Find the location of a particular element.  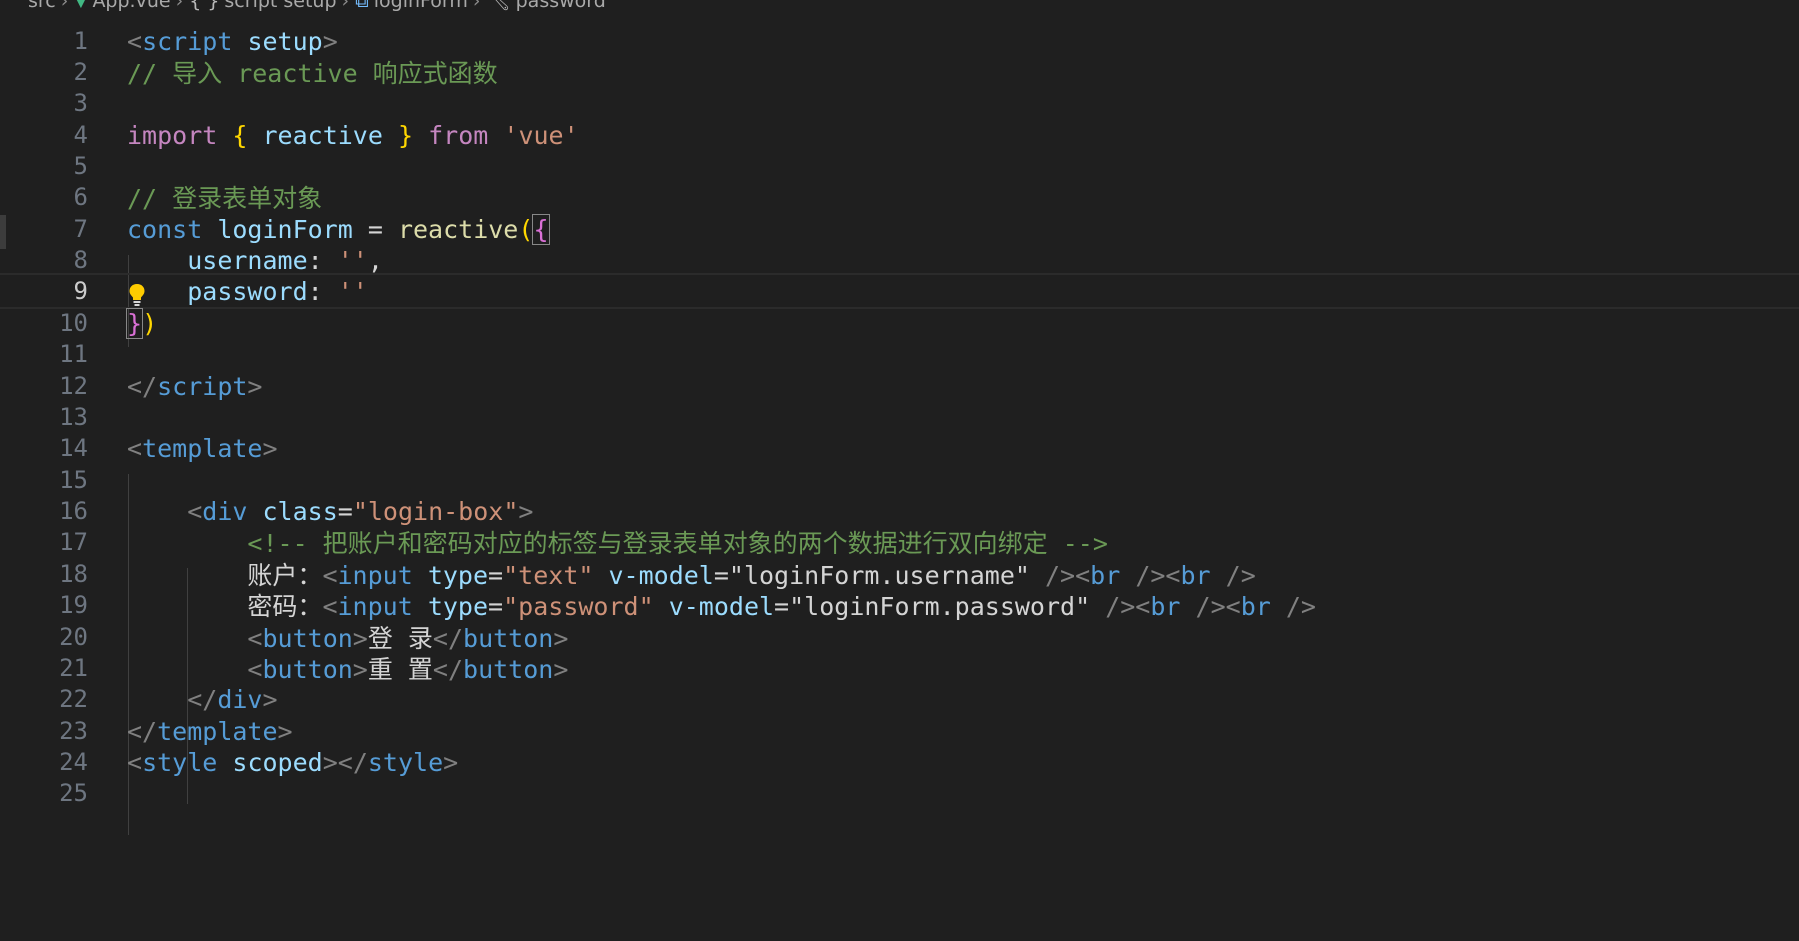

code-line: 11 is located at coordinates (899, 354).